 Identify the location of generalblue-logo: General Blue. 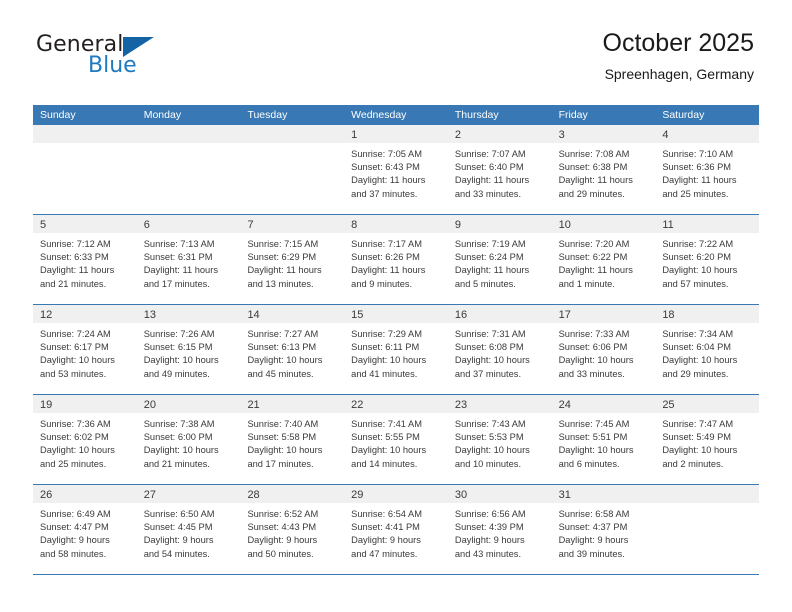
(126, 58).